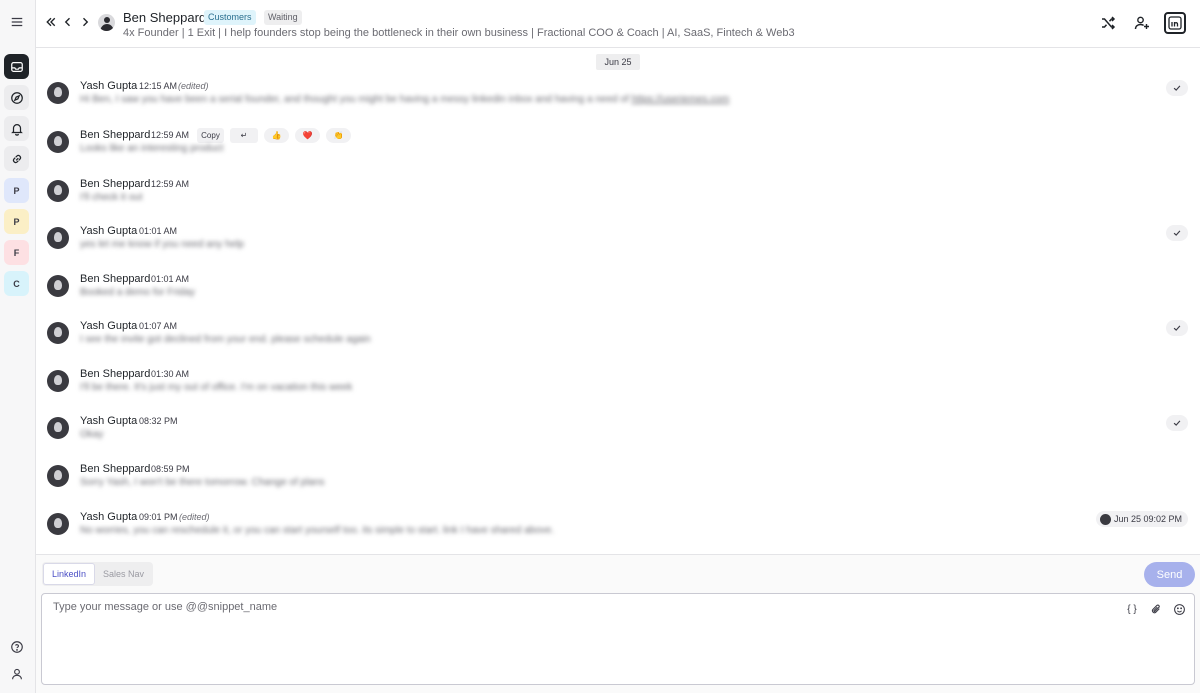  Describe the element at coordinates (123, 574) in the screenshot. I see `tab-sales-nav: Sales Nav` at that location.